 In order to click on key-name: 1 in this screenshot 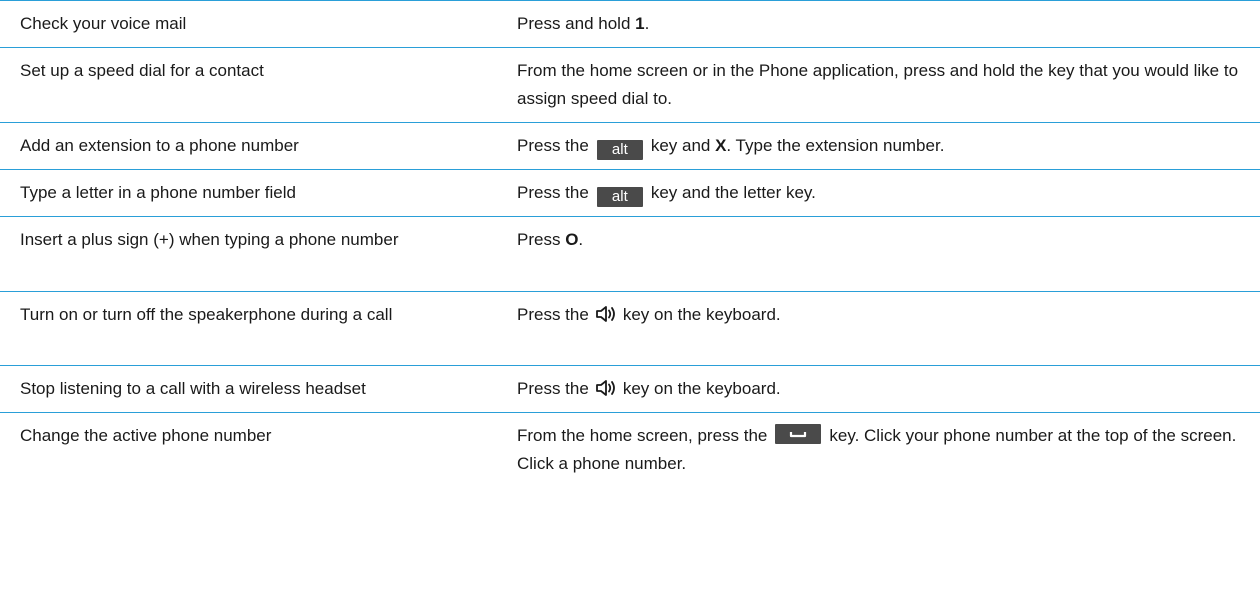, I will do `click(640, 23)`.